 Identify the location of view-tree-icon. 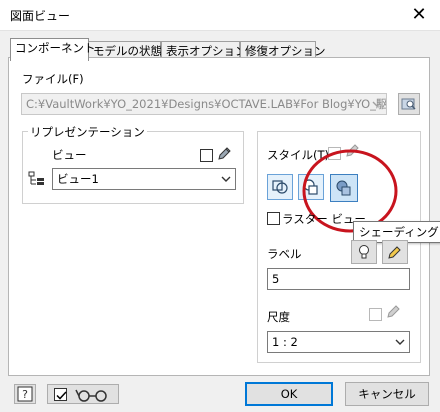
(36, 178).